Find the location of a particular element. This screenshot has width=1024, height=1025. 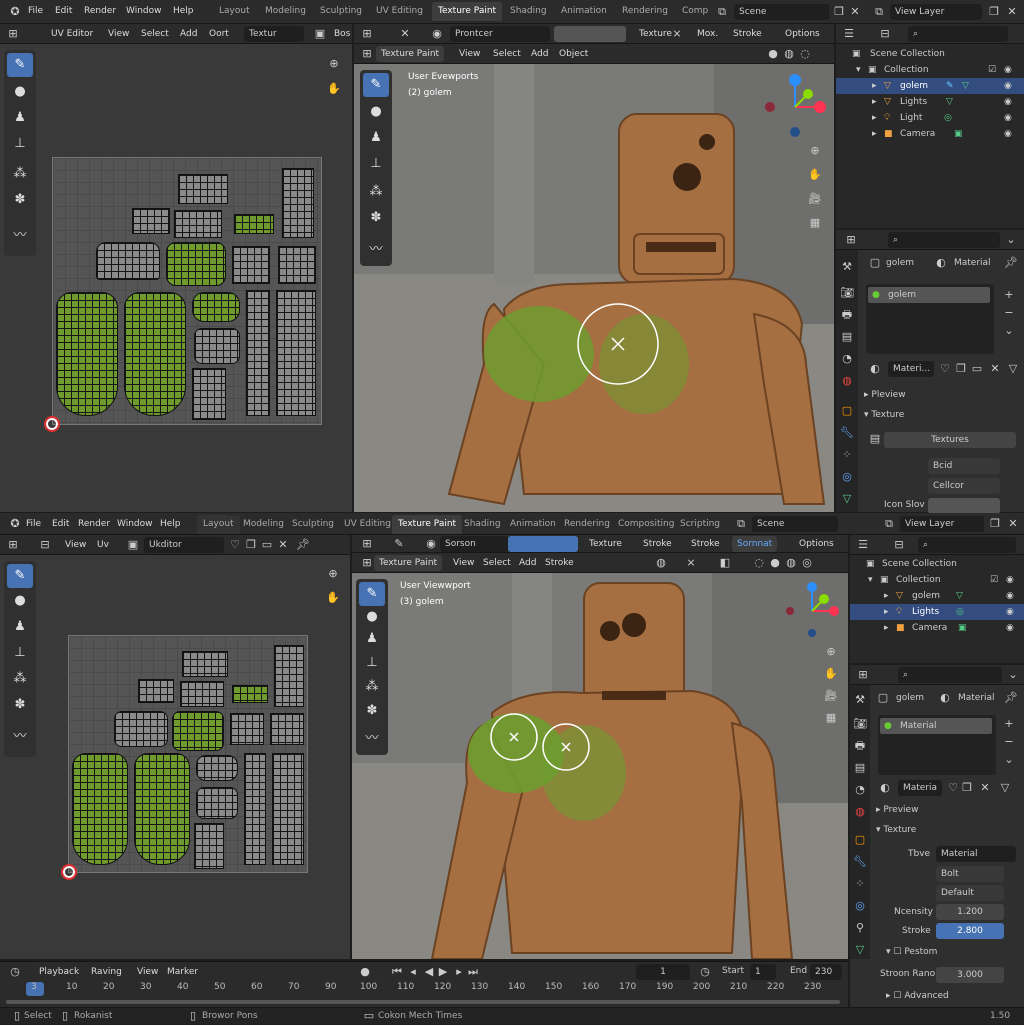

clock-icon: ◷ is located at coordinates (705, 972).